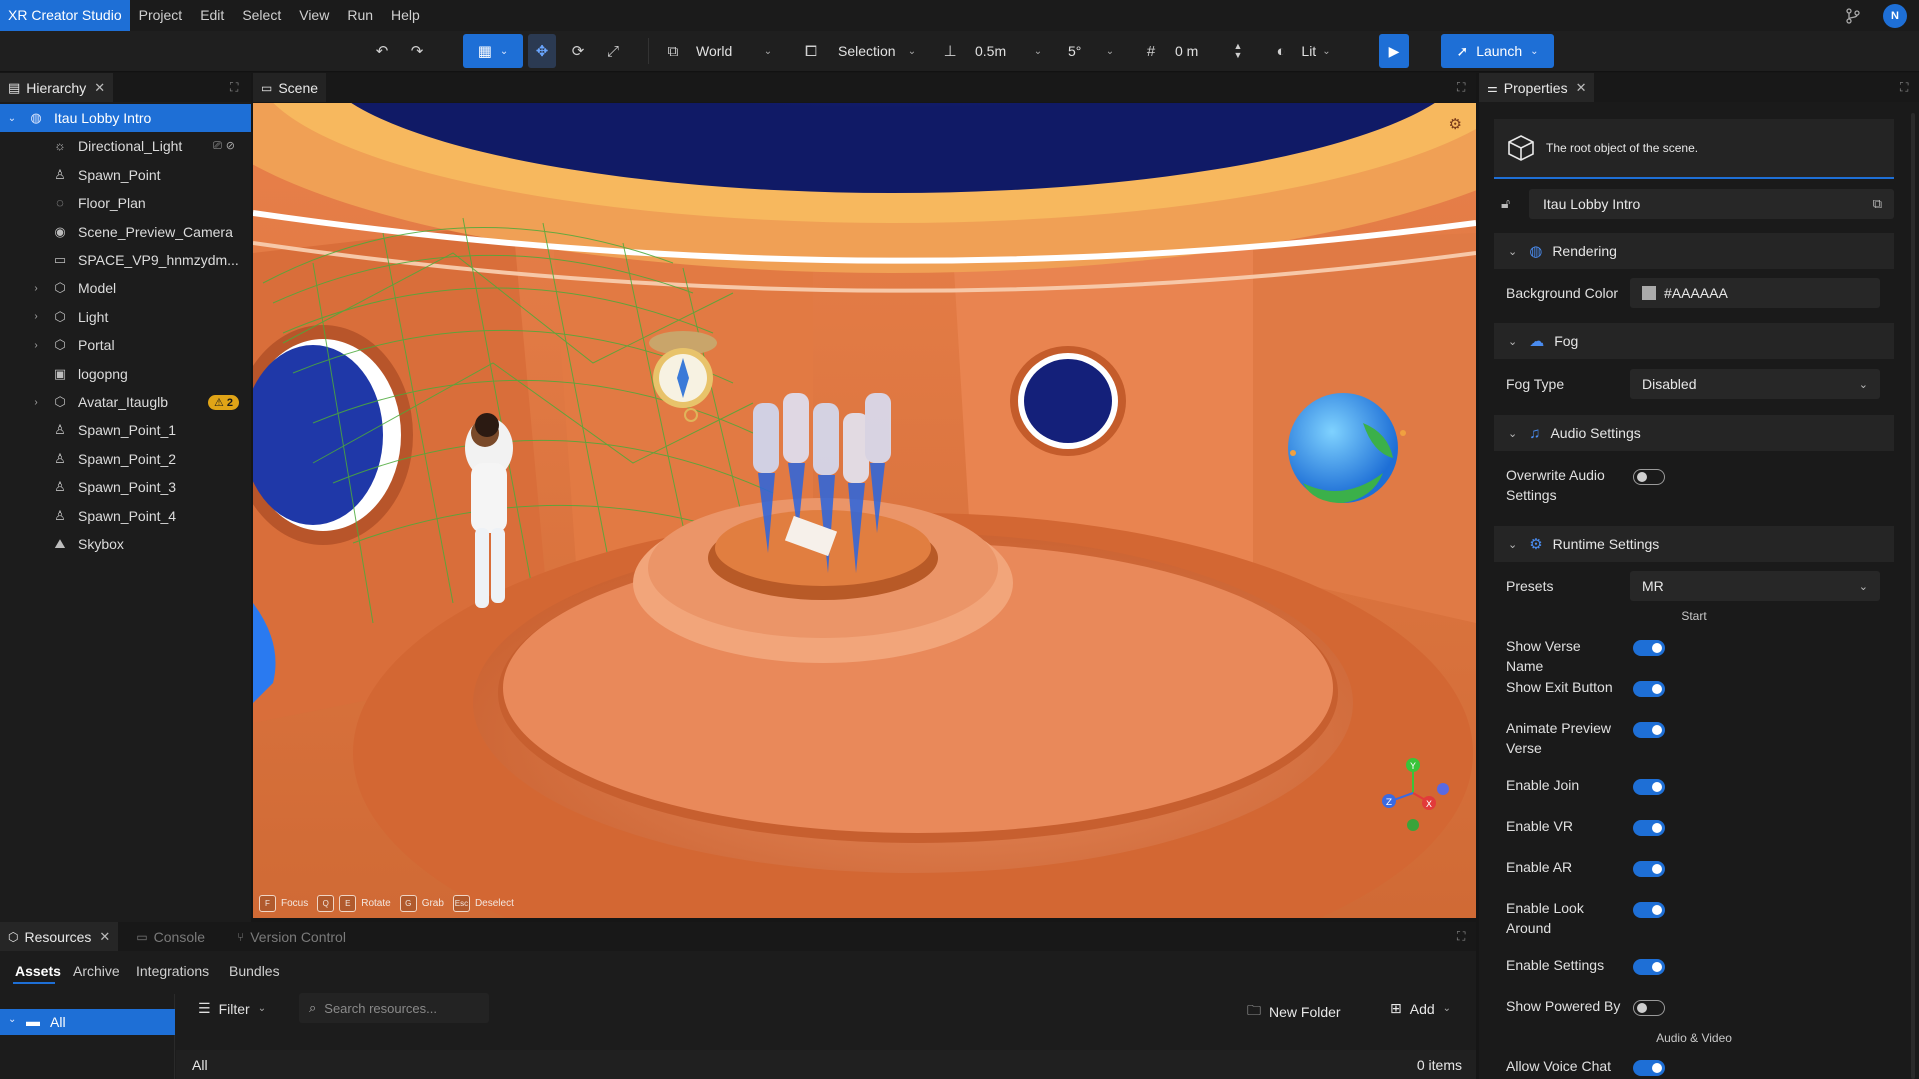 The height and width of the screenshot is (1079, 1919). What do you see at coordinates (125, 317) in the screenshot?
I see `hierarchy-item: › ⬡ Light` at bounding box center [125, 317].